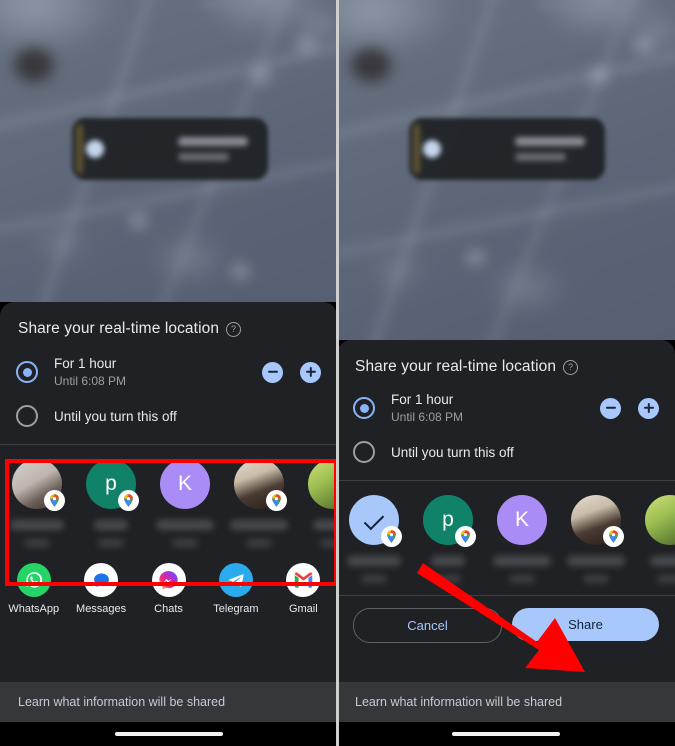 This screenshot has height=746, width=675. I want to click on whatsapp-icon, so click(33, 580).